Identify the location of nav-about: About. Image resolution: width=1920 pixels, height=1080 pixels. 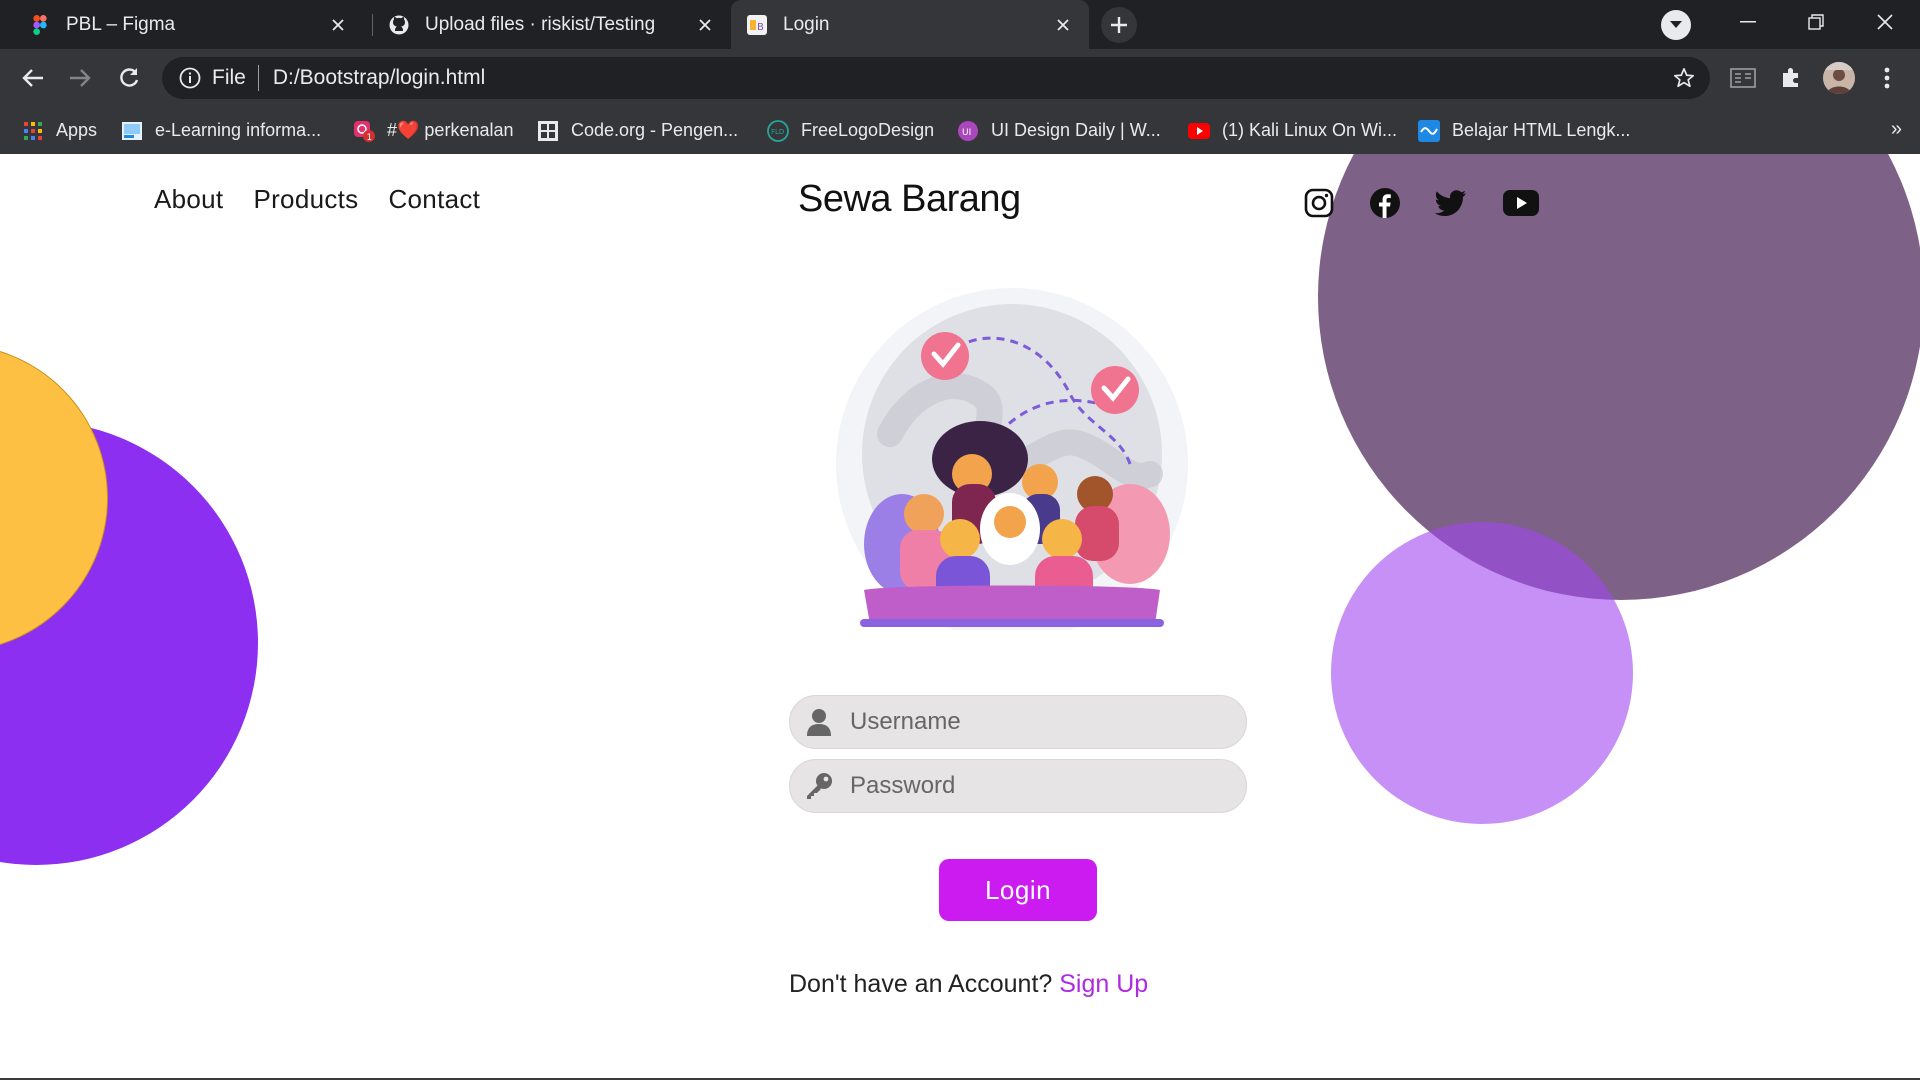
(188, 199).